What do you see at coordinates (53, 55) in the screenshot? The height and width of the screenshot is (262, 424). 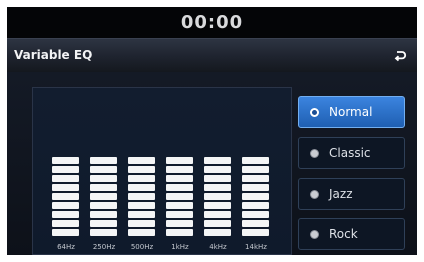 I see `page-title: Variable EQ` at bounding box center [53, 55].